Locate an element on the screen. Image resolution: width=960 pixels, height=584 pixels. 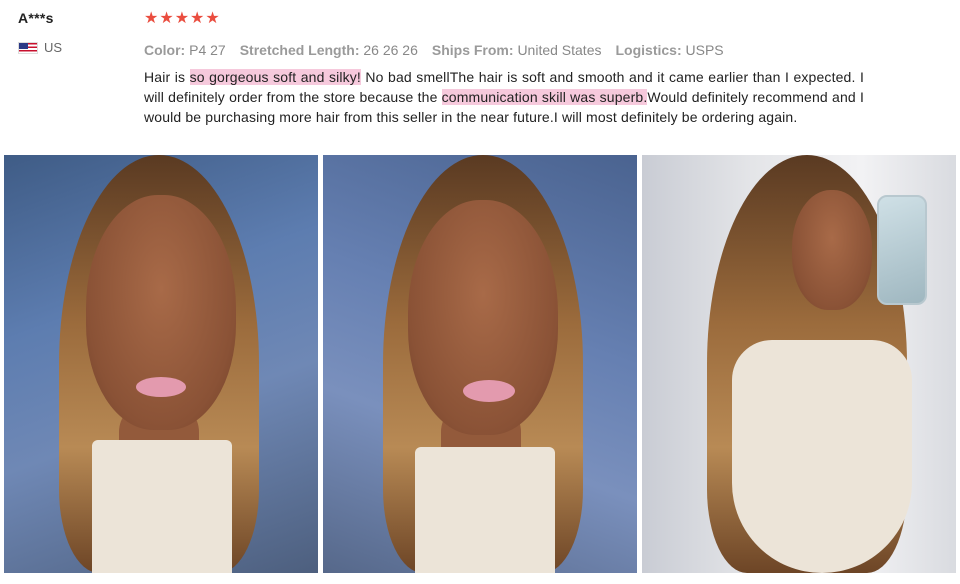
highlight-phrase: so gorgeous soft and silky! is located at coordinates (275, 77).